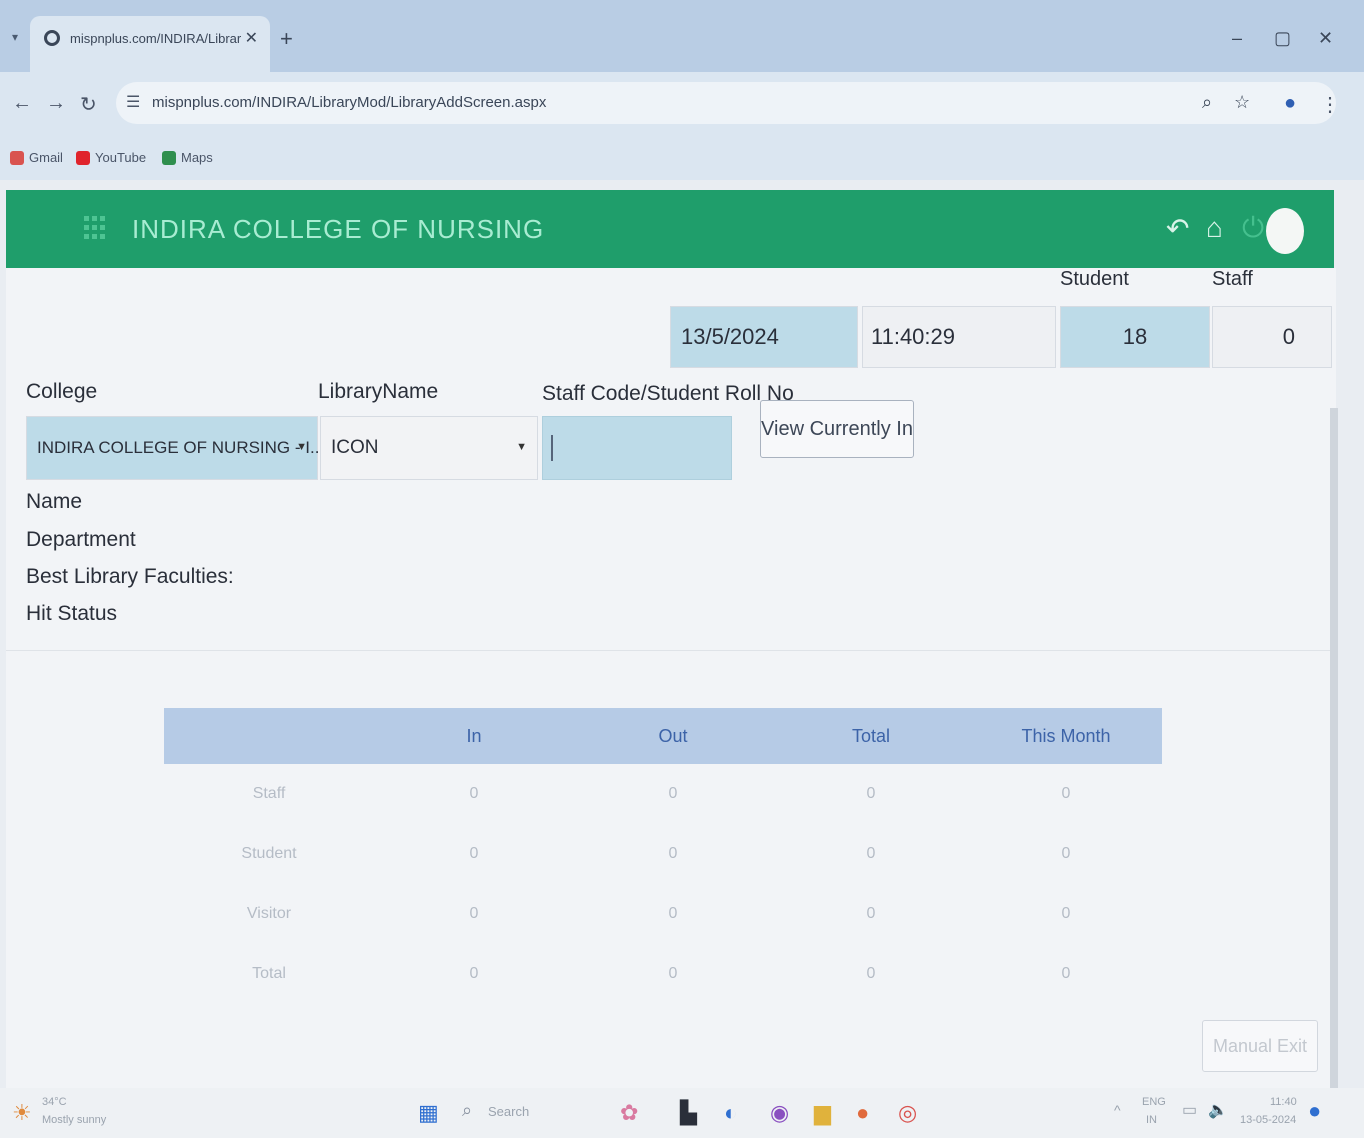  Describe the element at coordinates (1094, 279) in the screenshot. I see `student-label: Student` at that location.